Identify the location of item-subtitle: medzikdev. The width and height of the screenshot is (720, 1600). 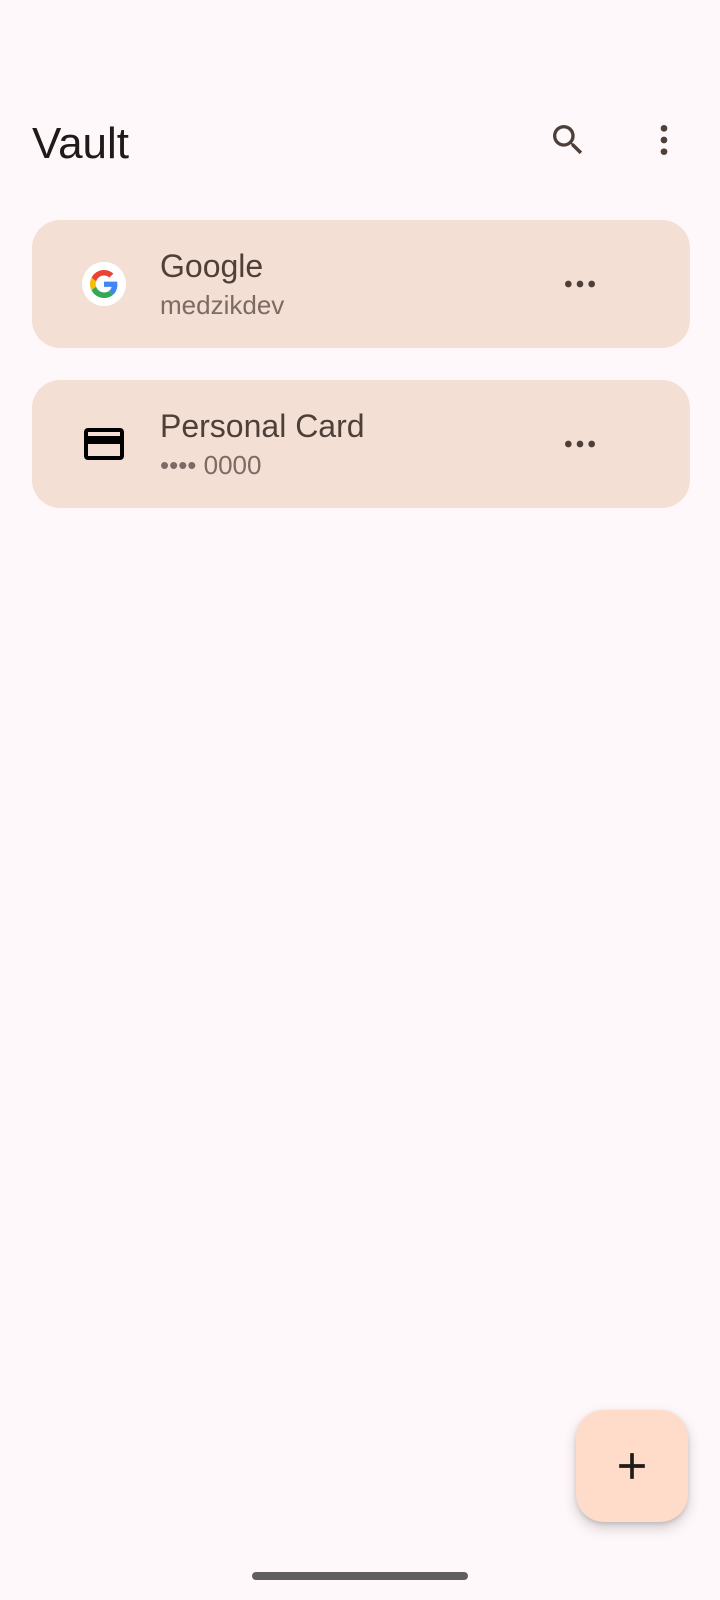
(222, 305).